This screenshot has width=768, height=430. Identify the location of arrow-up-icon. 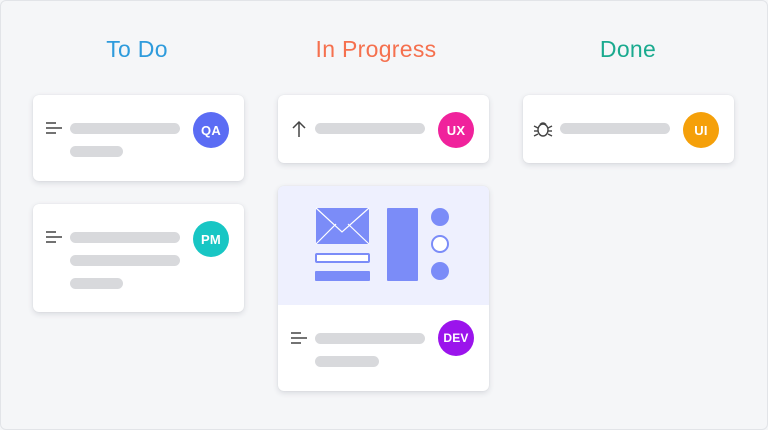
(299, 128).